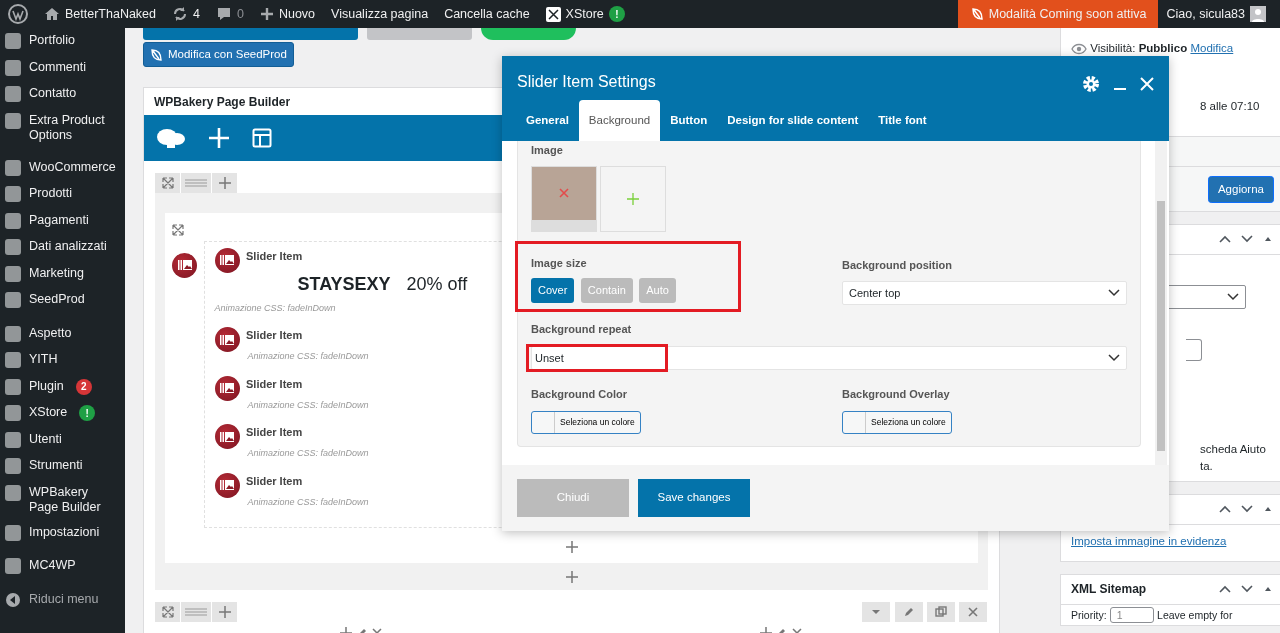 This screenshot has height=633, width=1280. I want to click on layout-icon, so click(262, 138).